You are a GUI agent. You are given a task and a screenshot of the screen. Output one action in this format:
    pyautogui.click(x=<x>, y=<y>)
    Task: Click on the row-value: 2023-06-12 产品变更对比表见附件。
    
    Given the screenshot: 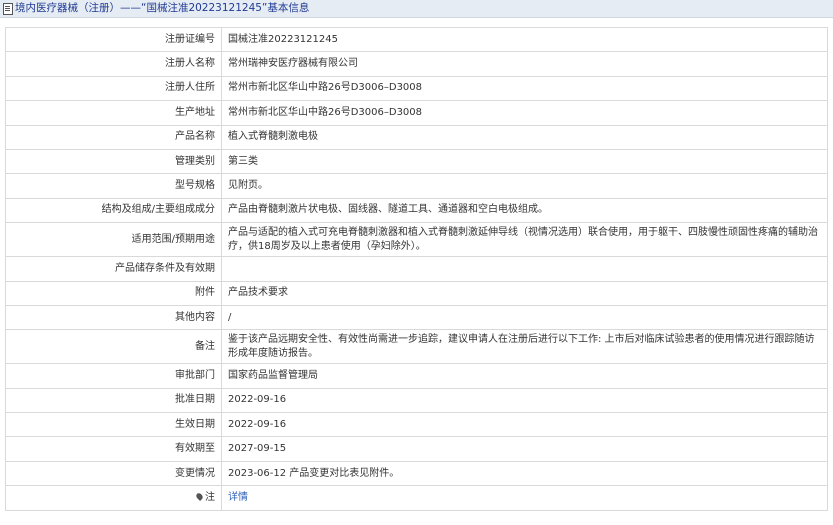 What is the action you would take?
    pyautogui.click(x=524, y=473)
    